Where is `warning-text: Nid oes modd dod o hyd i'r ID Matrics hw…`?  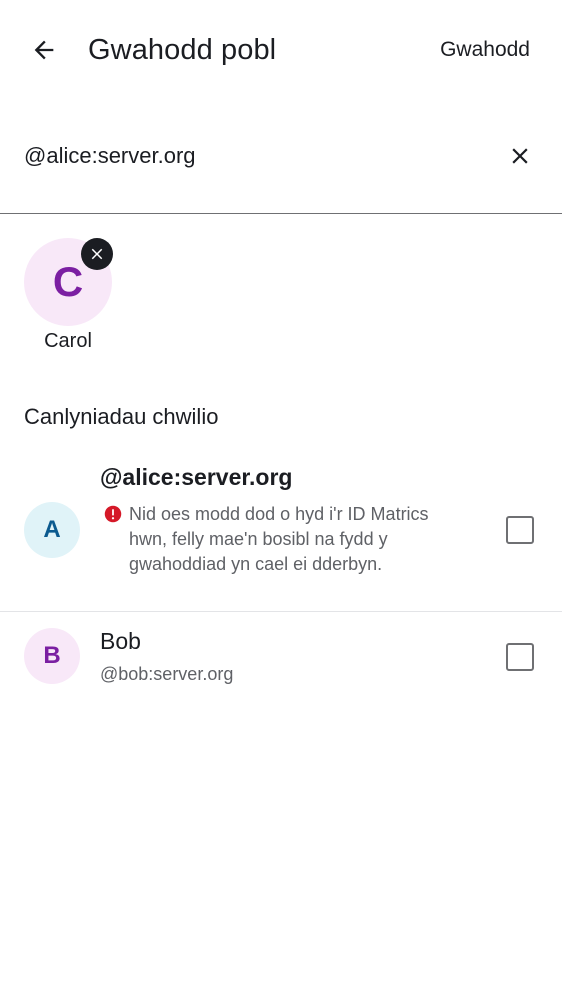
warning-text: Nid oes modd dod o hyd i'r ID Matrics hw… is located at coordinates (279, 539).